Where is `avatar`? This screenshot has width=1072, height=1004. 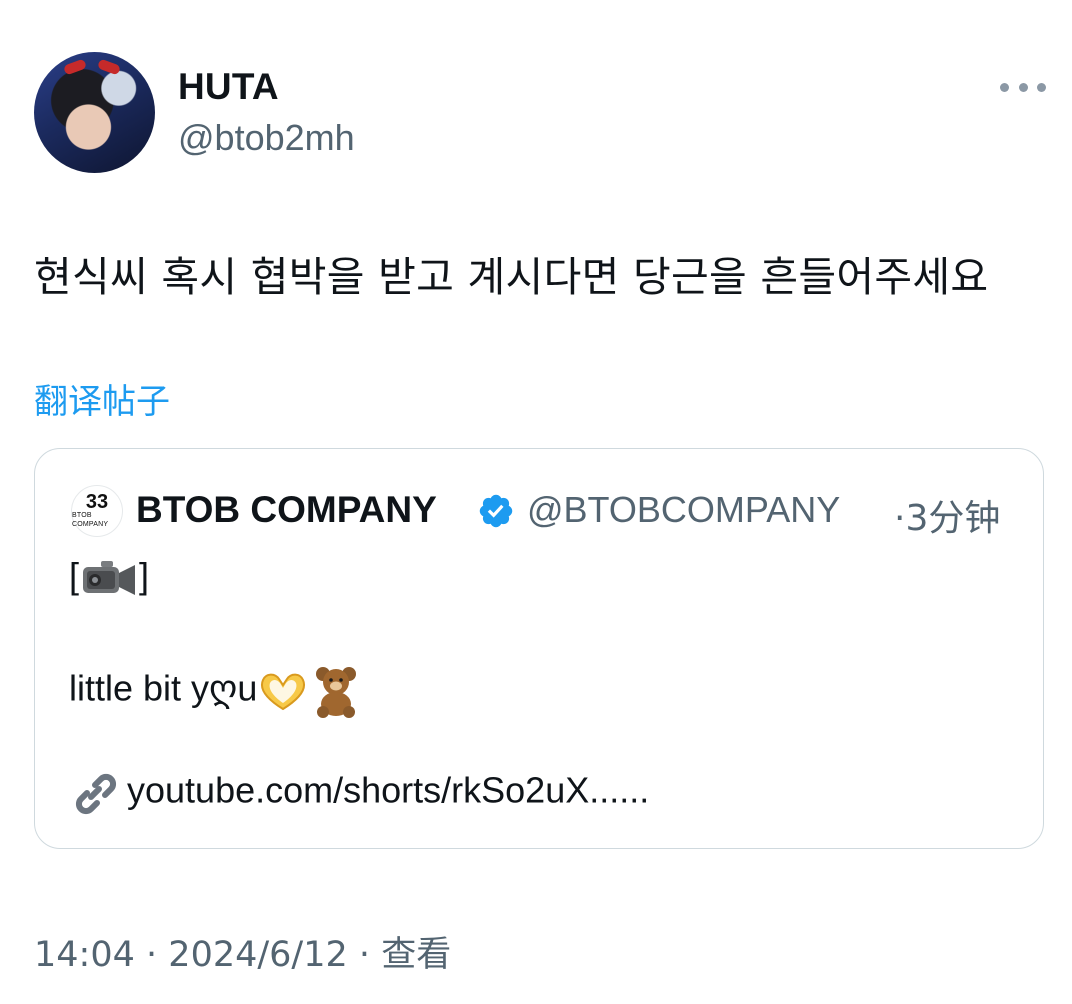
avatar is located at coordinates (94, 112).